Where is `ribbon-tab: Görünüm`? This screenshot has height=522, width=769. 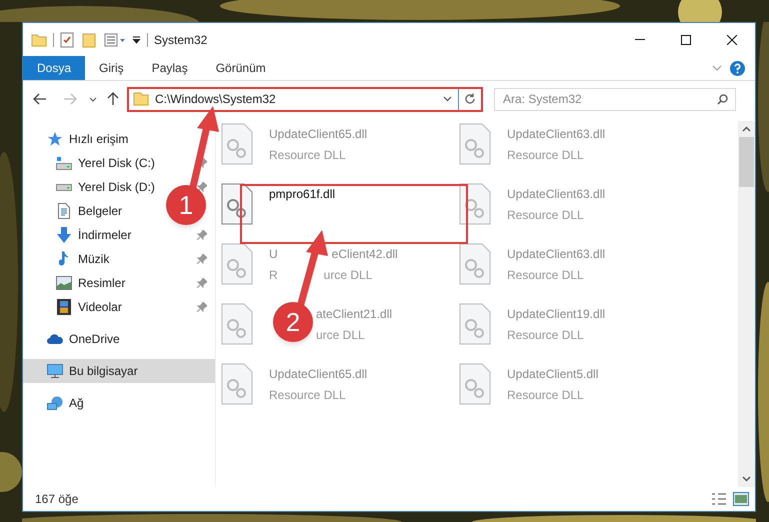
ribbon-tab: Görünüm is located at coordinates (241, 68).